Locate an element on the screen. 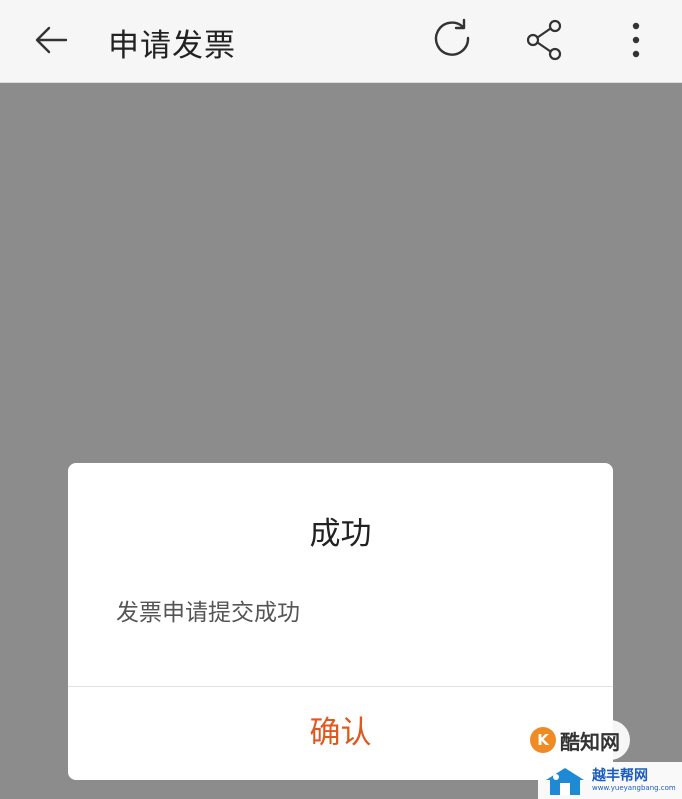  app-bar: 申请发票 is located at coordinates (341, 41).